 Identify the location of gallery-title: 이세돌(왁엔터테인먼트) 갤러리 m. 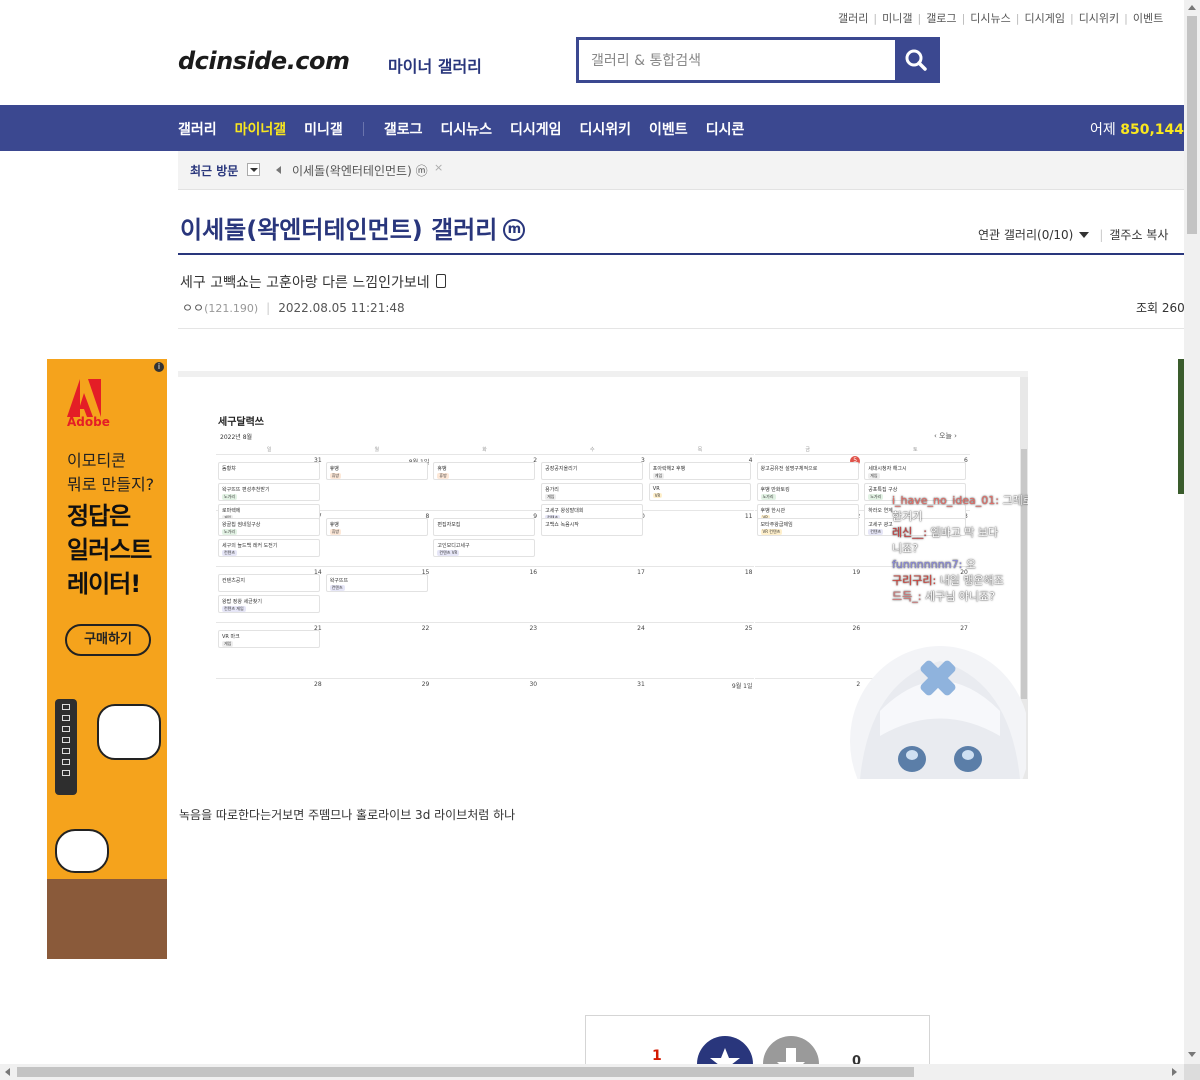
(353, 227).